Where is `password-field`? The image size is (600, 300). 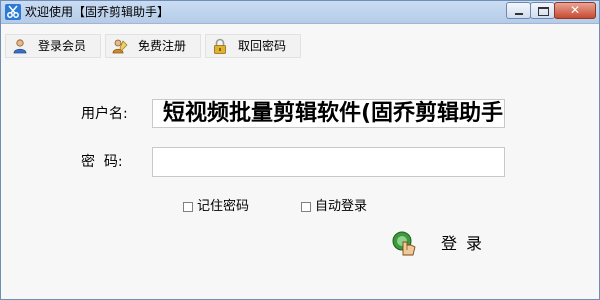 password-field is located at coordinates (328, 162).